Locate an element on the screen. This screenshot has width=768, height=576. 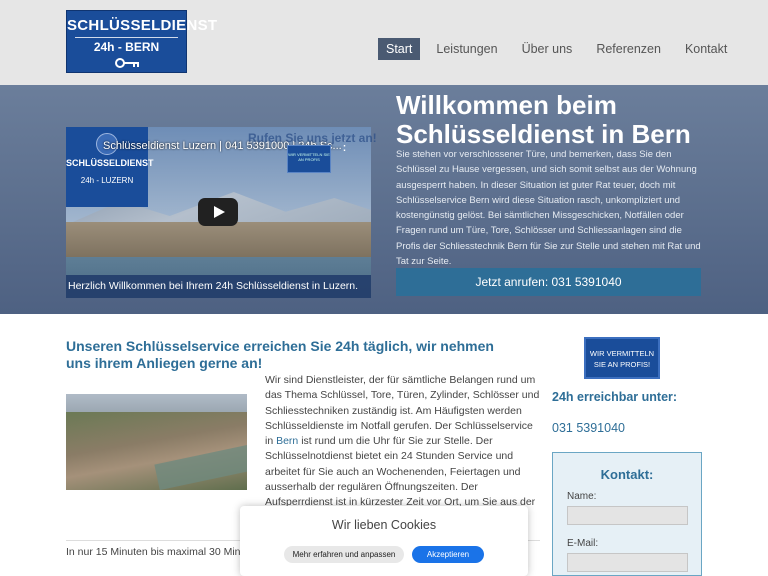
nav-item-referenzen: Referenzen is located at coordinates (628, 49).